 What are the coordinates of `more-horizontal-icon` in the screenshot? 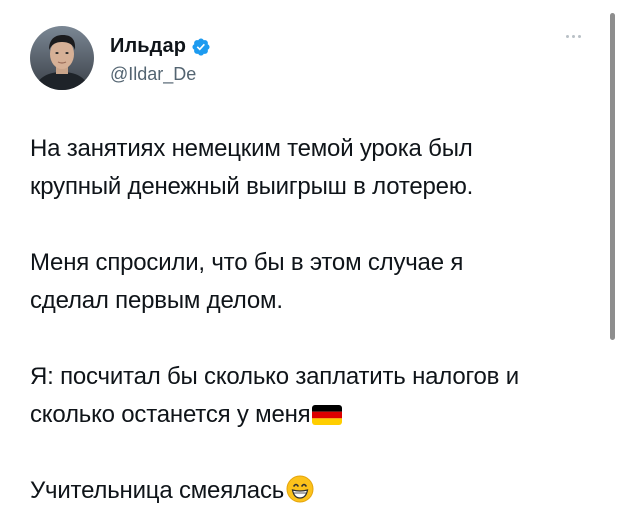 It's located at (573, 36).